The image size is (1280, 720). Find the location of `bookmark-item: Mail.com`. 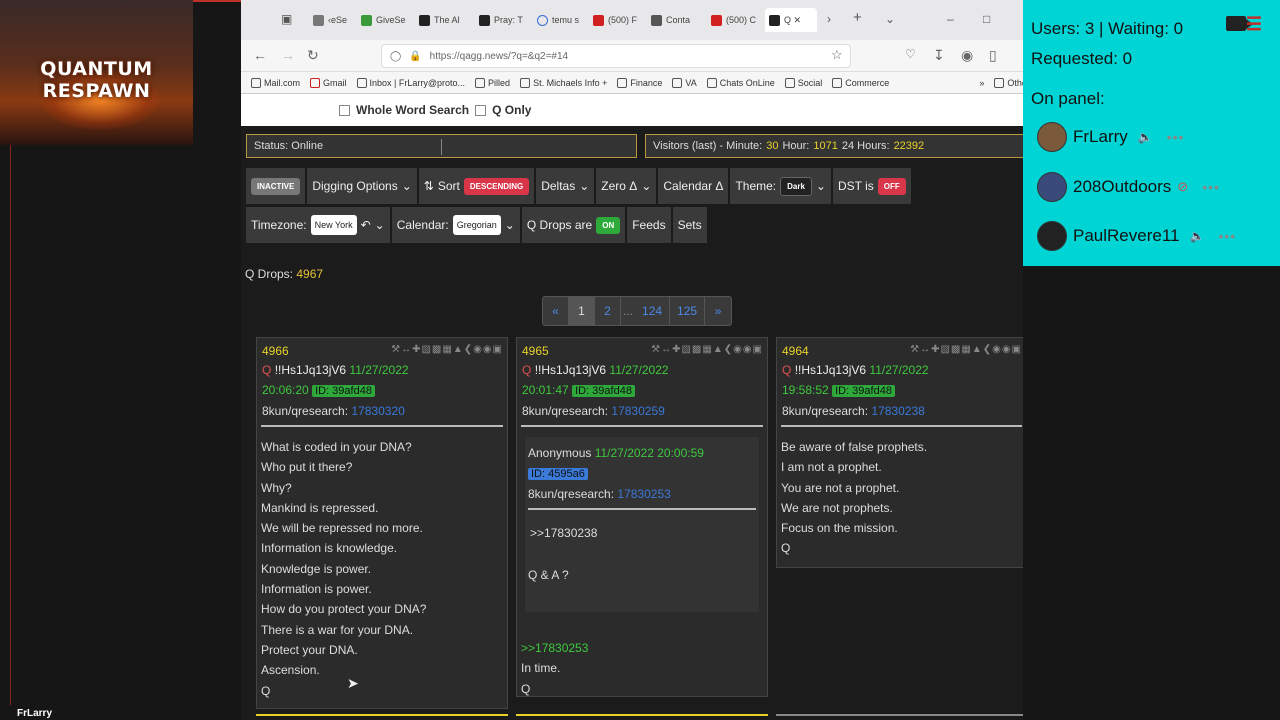

bookmark-item: Mail.com is located at coordinates (275, 82).